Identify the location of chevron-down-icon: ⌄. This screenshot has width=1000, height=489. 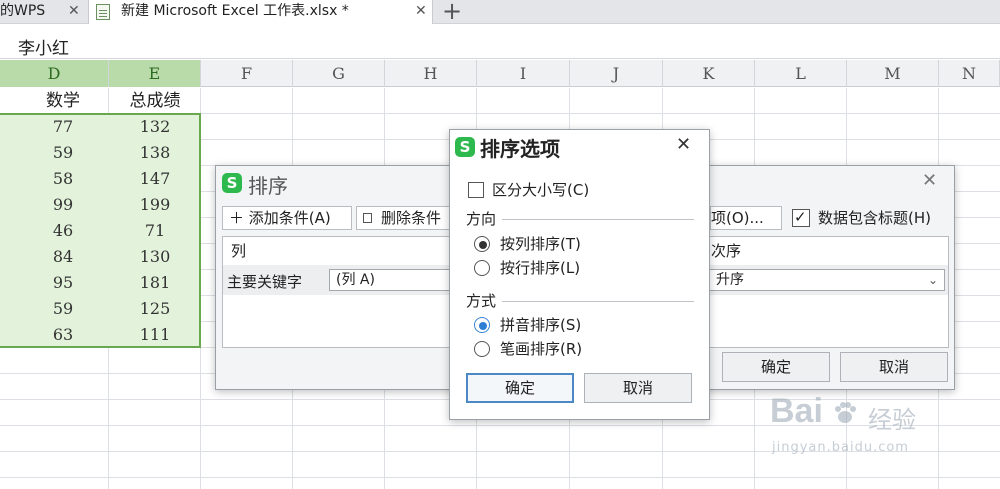
(933, 280).